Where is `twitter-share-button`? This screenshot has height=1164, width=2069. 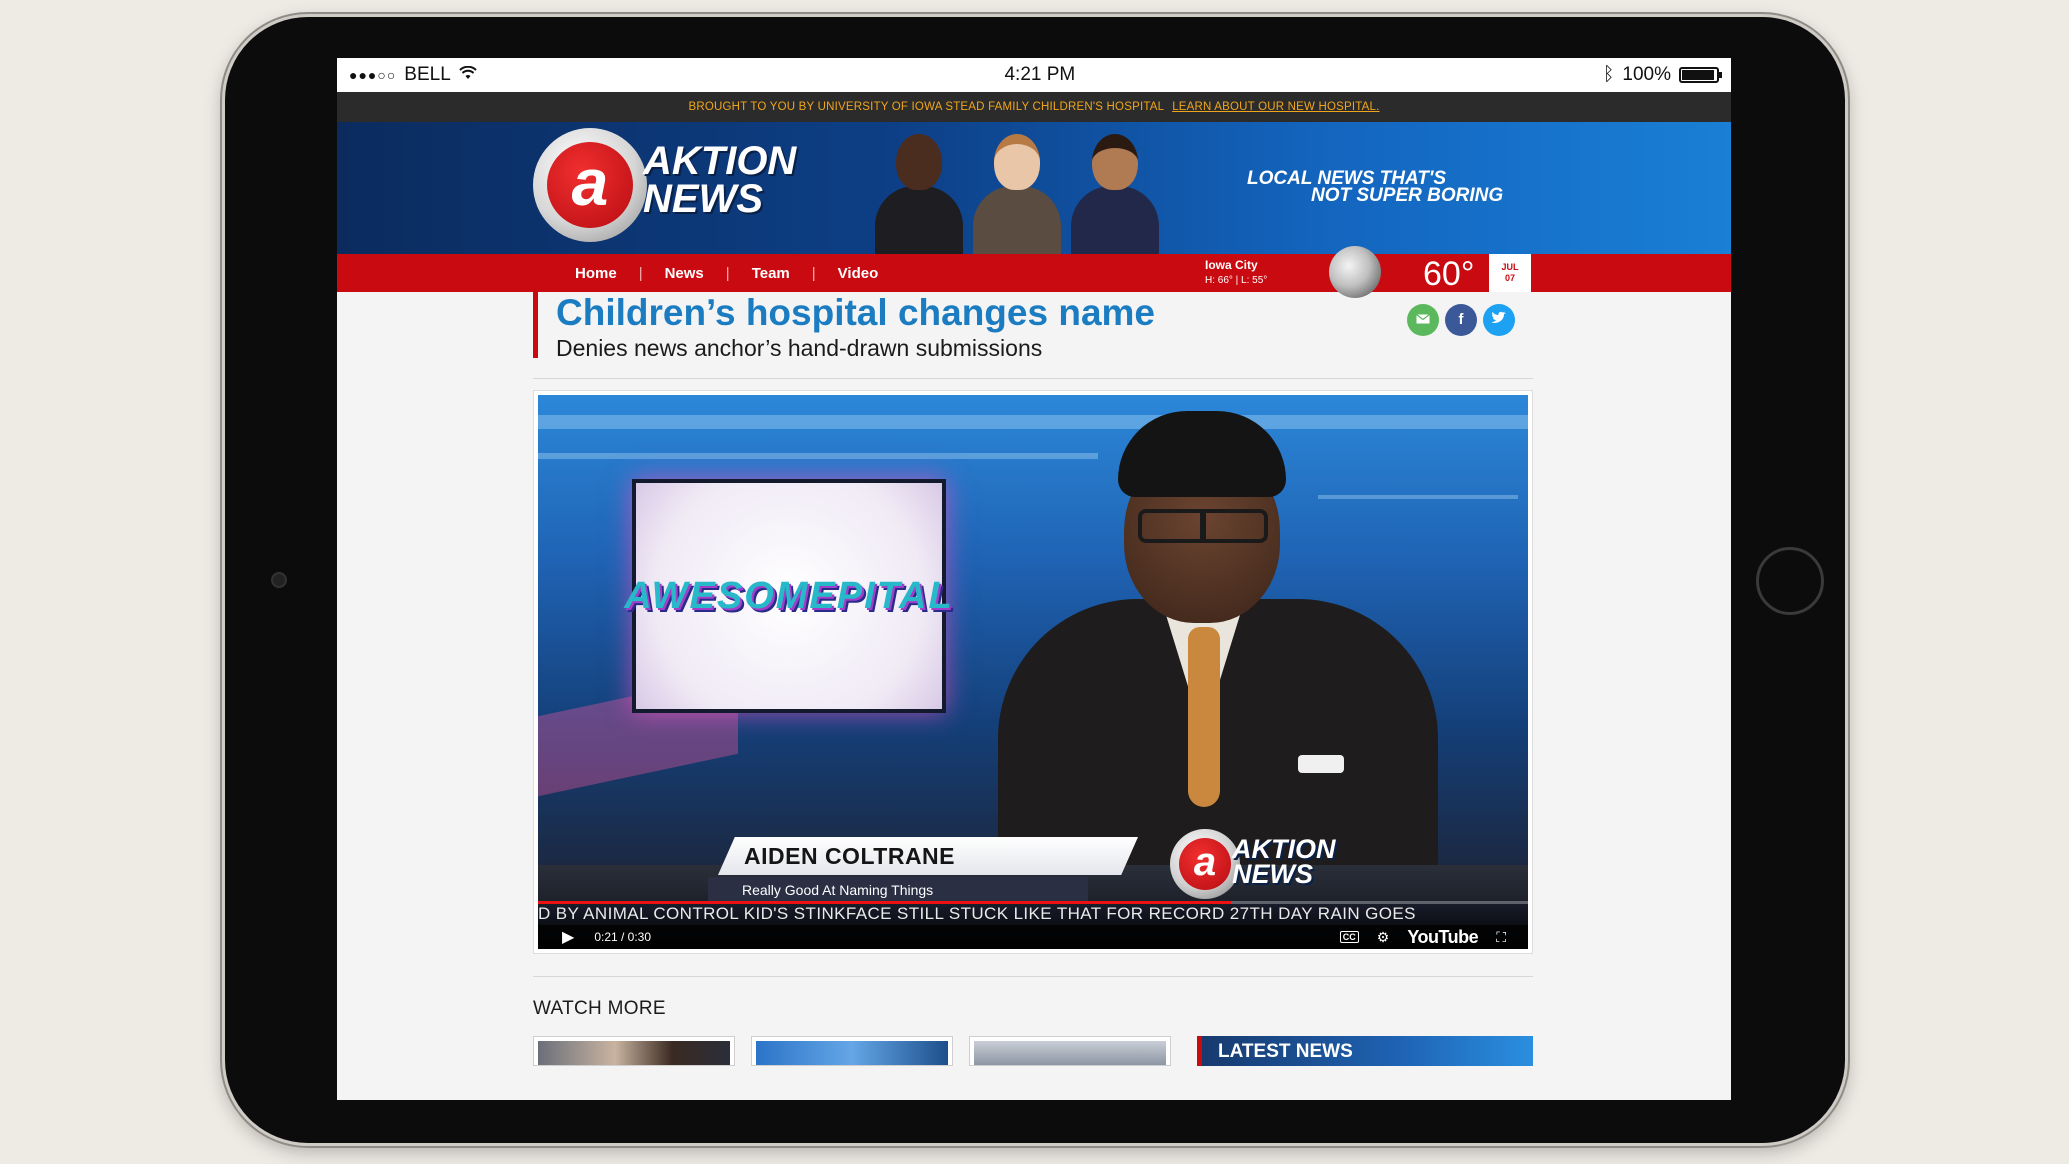 twitter-share-button is located at coordinates (1499, 320).